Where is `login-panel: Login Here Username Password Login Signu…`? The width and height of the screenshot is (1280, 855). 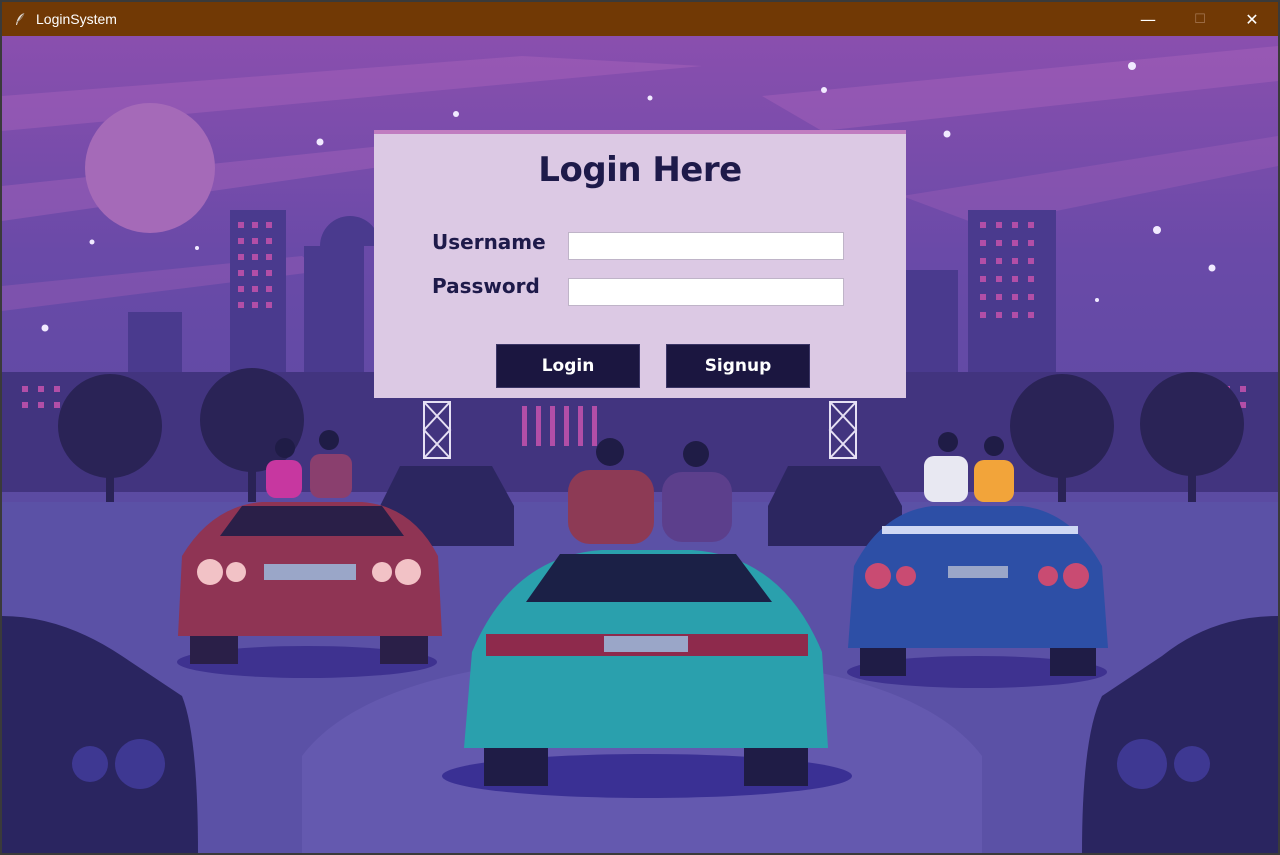 login-panel: Login Here Username Password Login Signu… is located at coordinates (640, 264).